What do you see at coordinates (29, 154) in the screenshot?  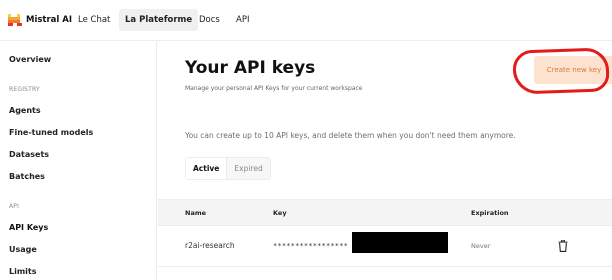 I see `sidebar-item-datasets: Datasets` at bounding box center [29, 154].